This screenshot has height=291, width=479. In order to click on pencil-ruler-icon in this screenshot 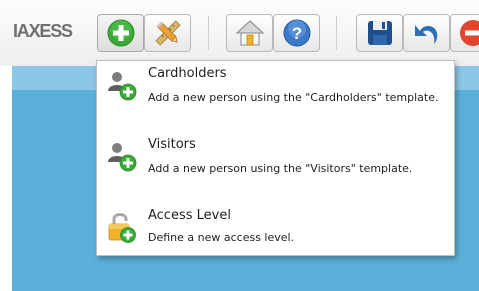, I will do `click(167, 33)`.